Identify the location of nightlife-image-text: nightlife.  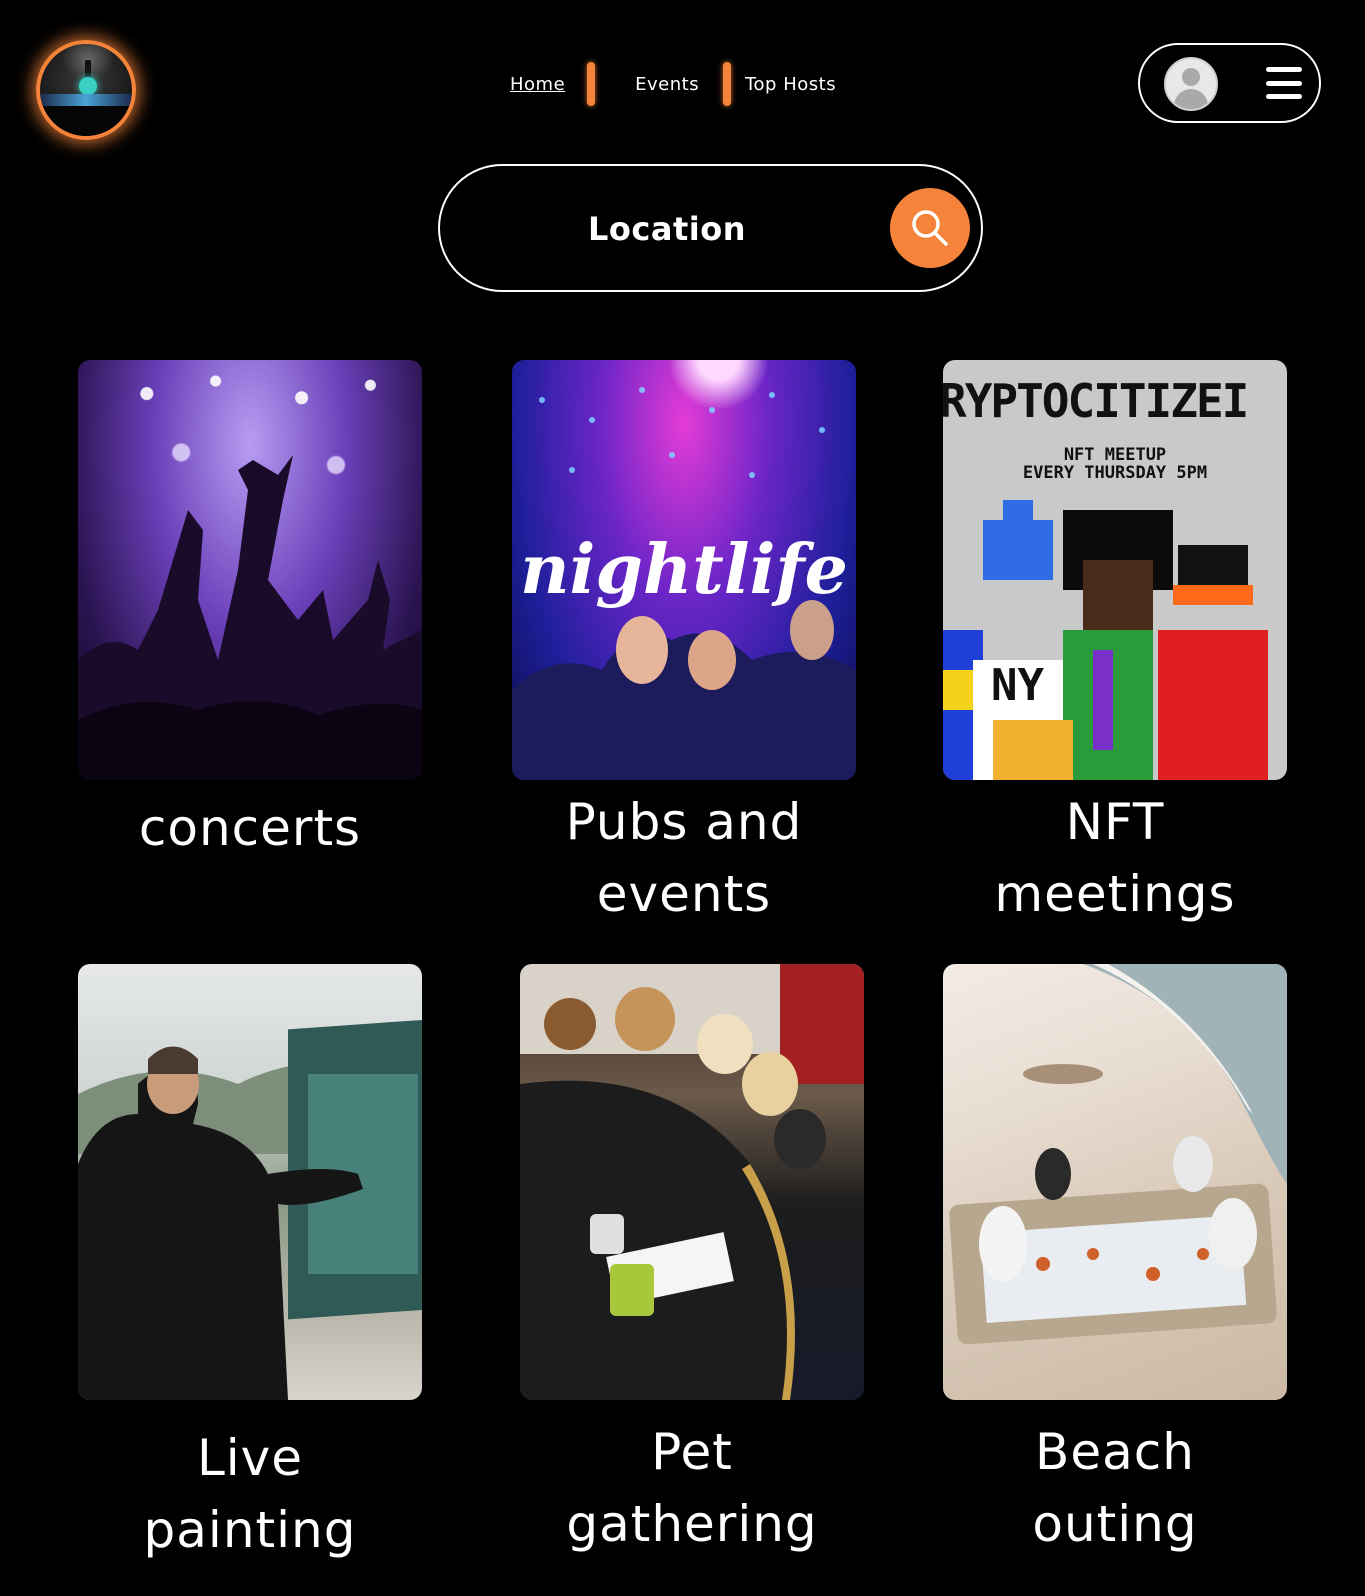
(684, 570).